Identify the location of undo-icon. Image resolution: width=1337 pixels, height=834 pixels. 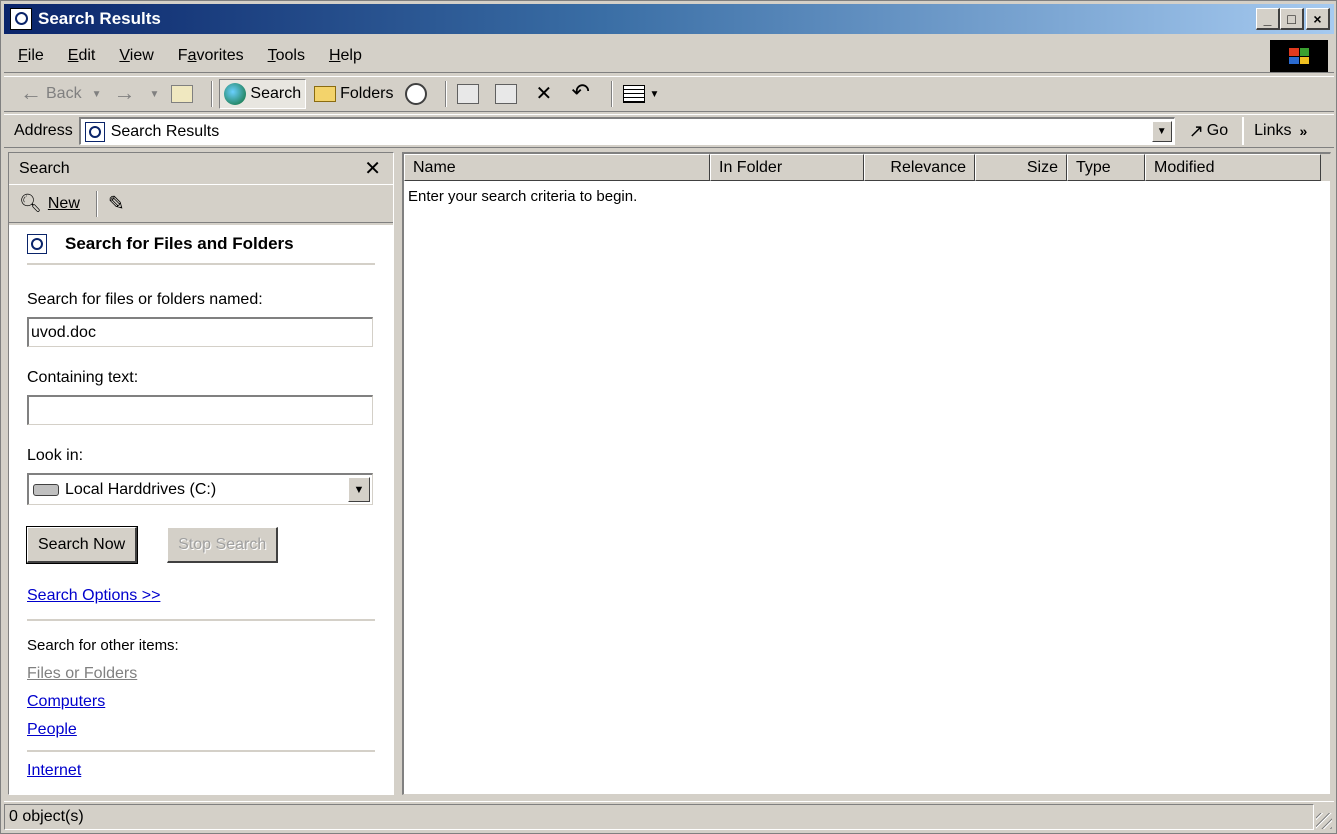
(582, 92).